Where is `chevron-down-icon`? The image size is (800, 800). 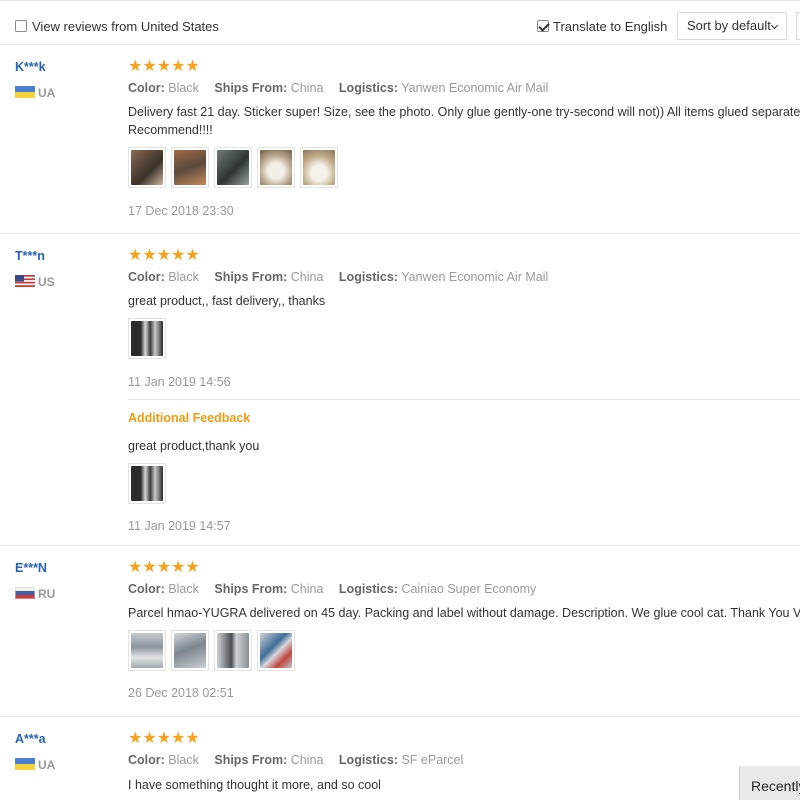
chevron-down-icon is located at coordinates (774, 25).